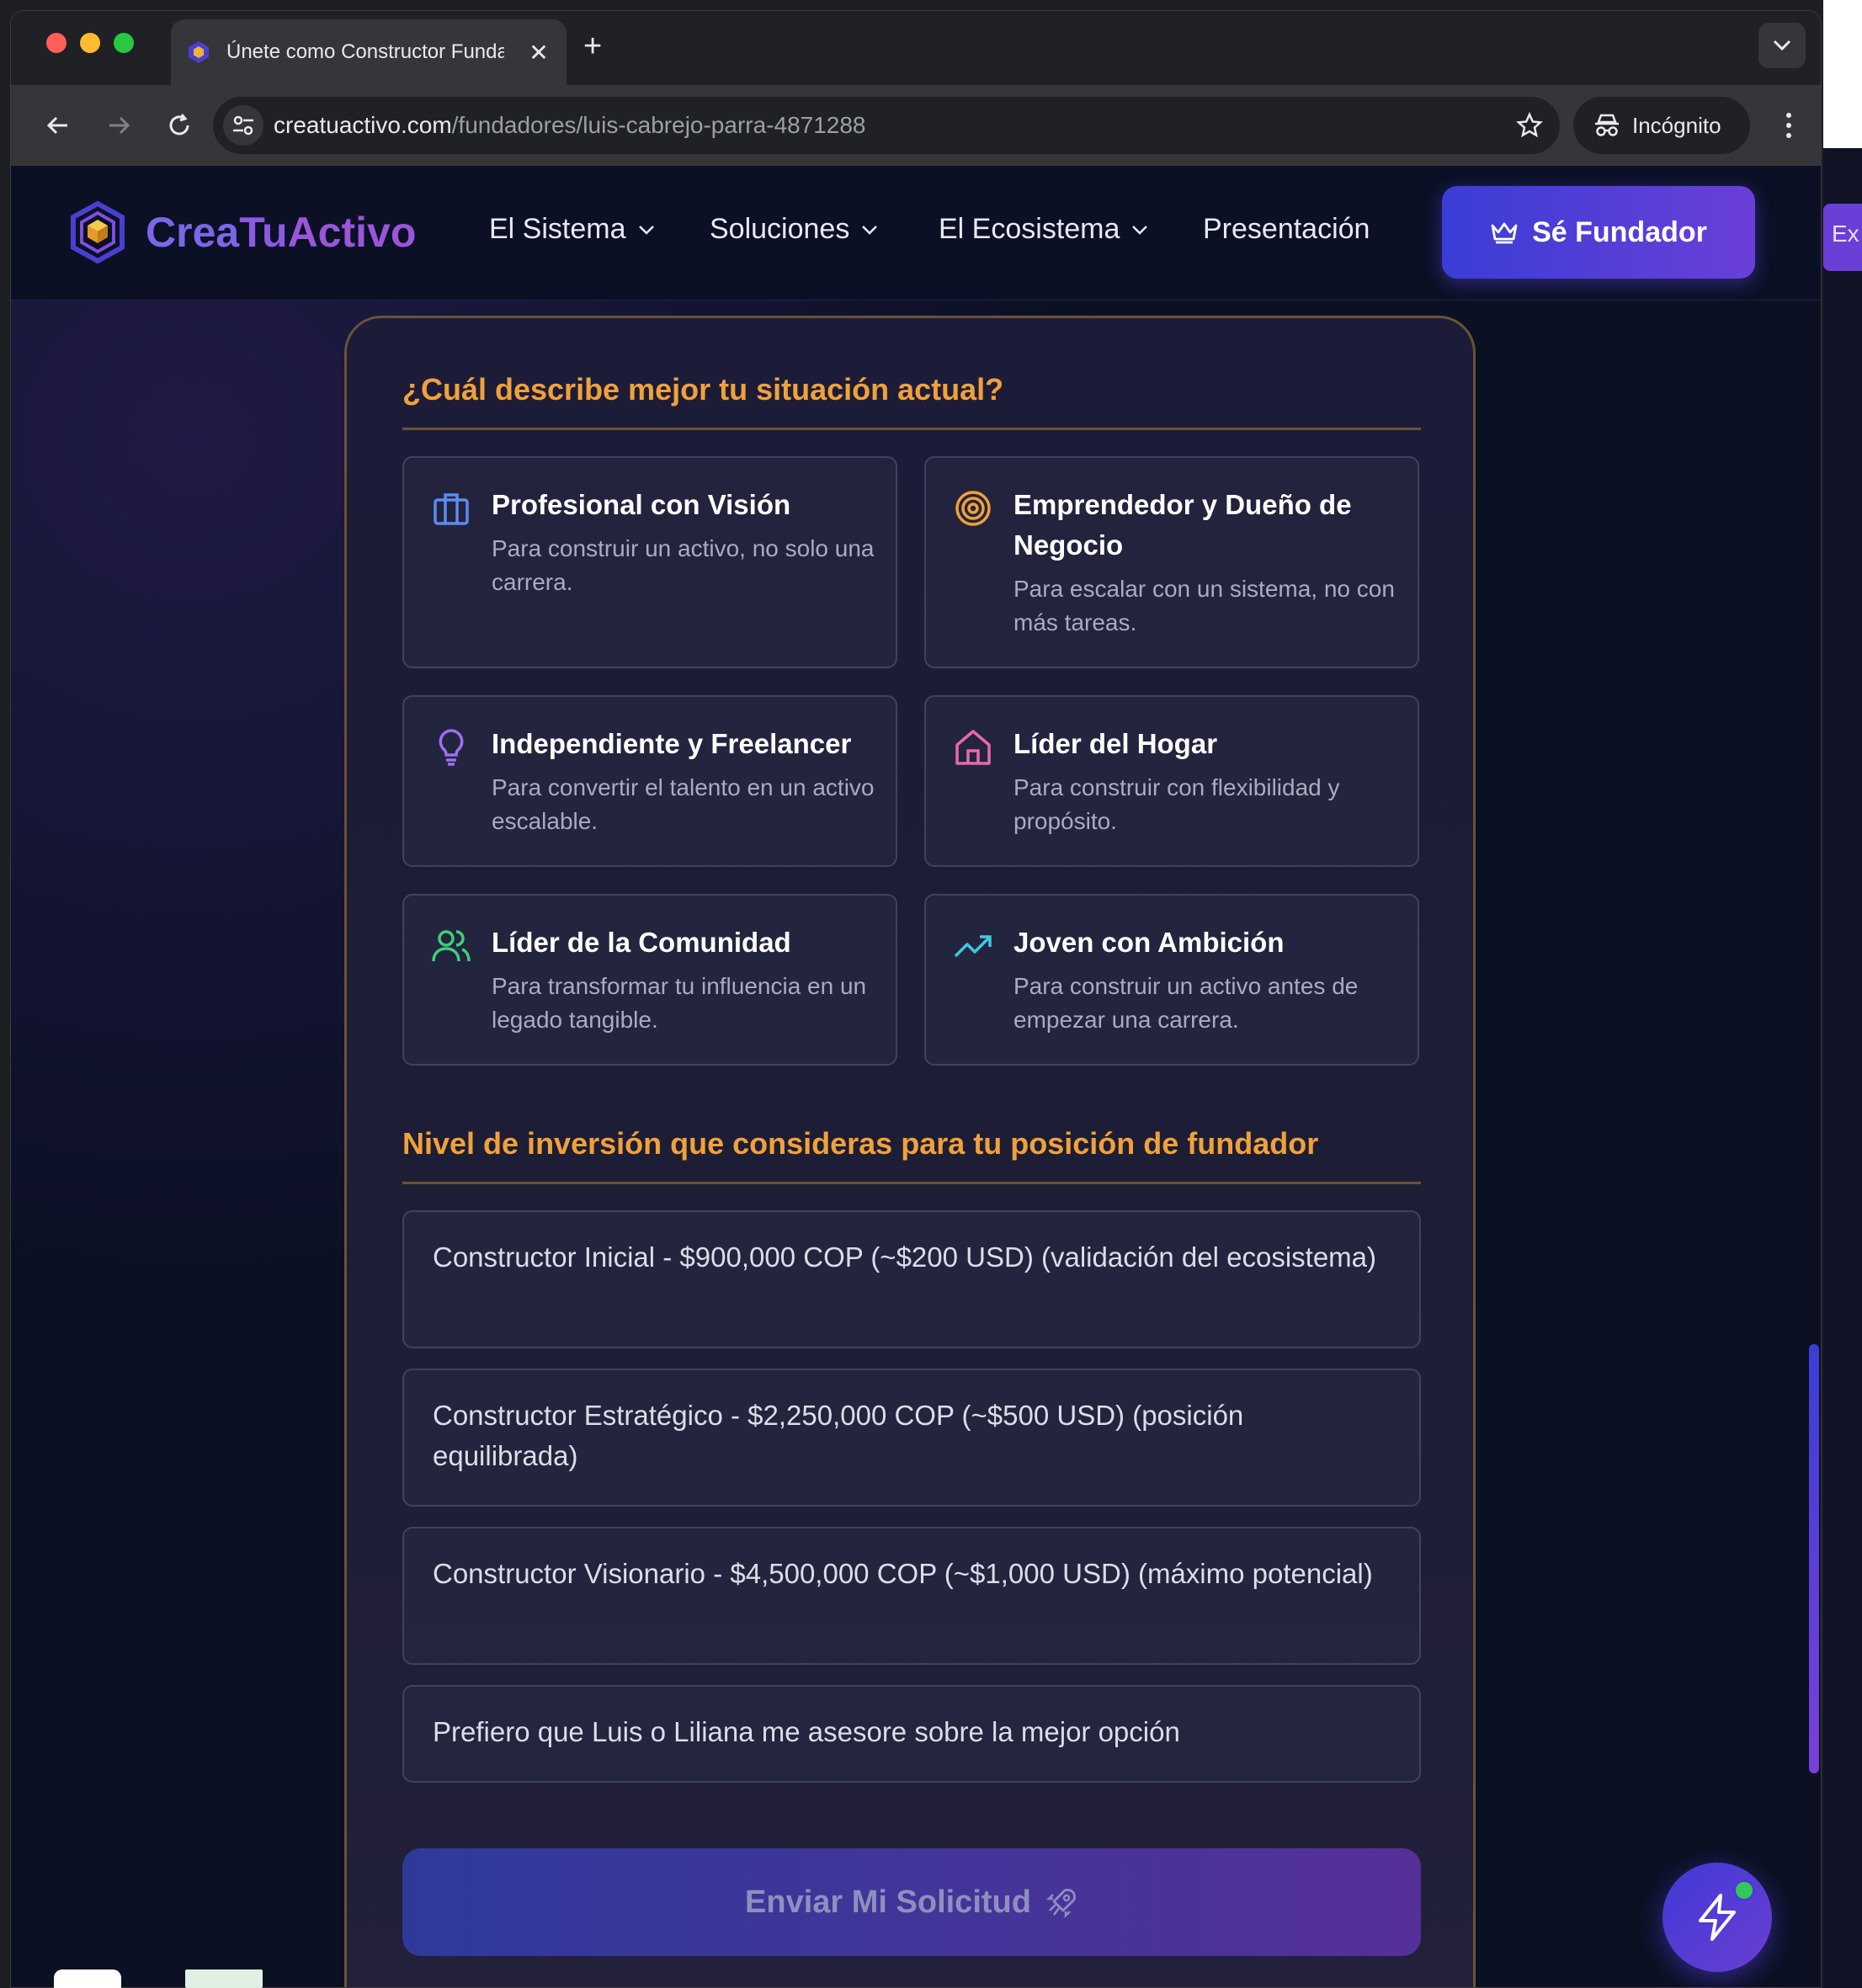  I want to click on submit-application-button: Enviar Mi Solicitud, so click(912, 1902).